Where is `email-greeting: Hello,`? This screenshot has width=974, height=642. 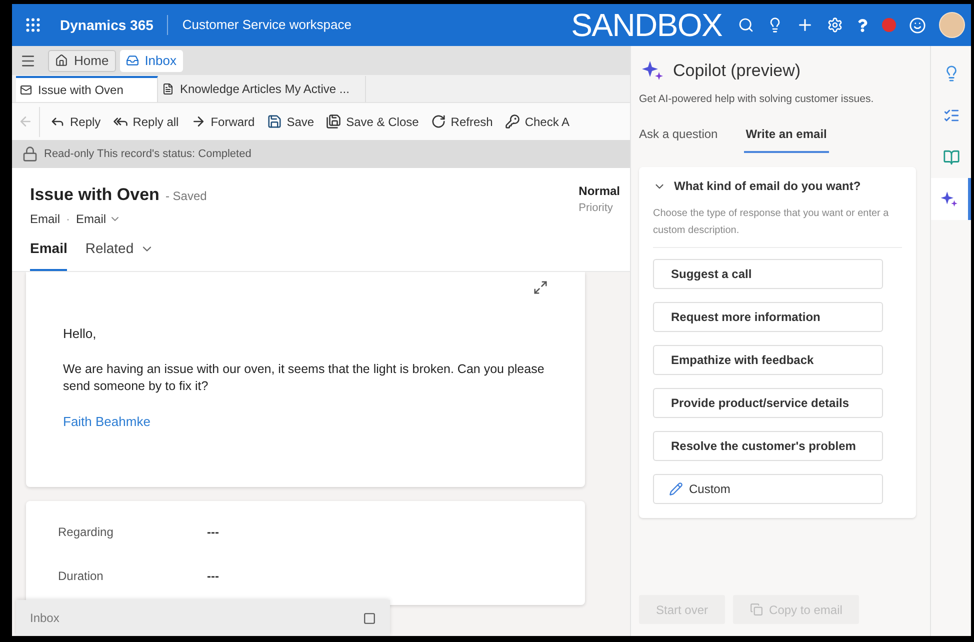
email-greeting: Hello, is located at coordinates (80, 334).